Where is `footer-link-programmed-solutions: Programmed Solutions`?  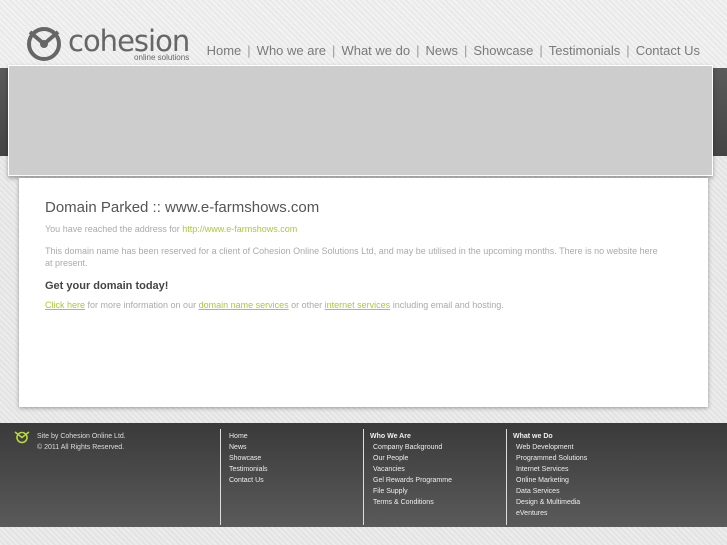
footer-link-programmed-solutions: Programmed Solutions is located at coordinates (550, 458).